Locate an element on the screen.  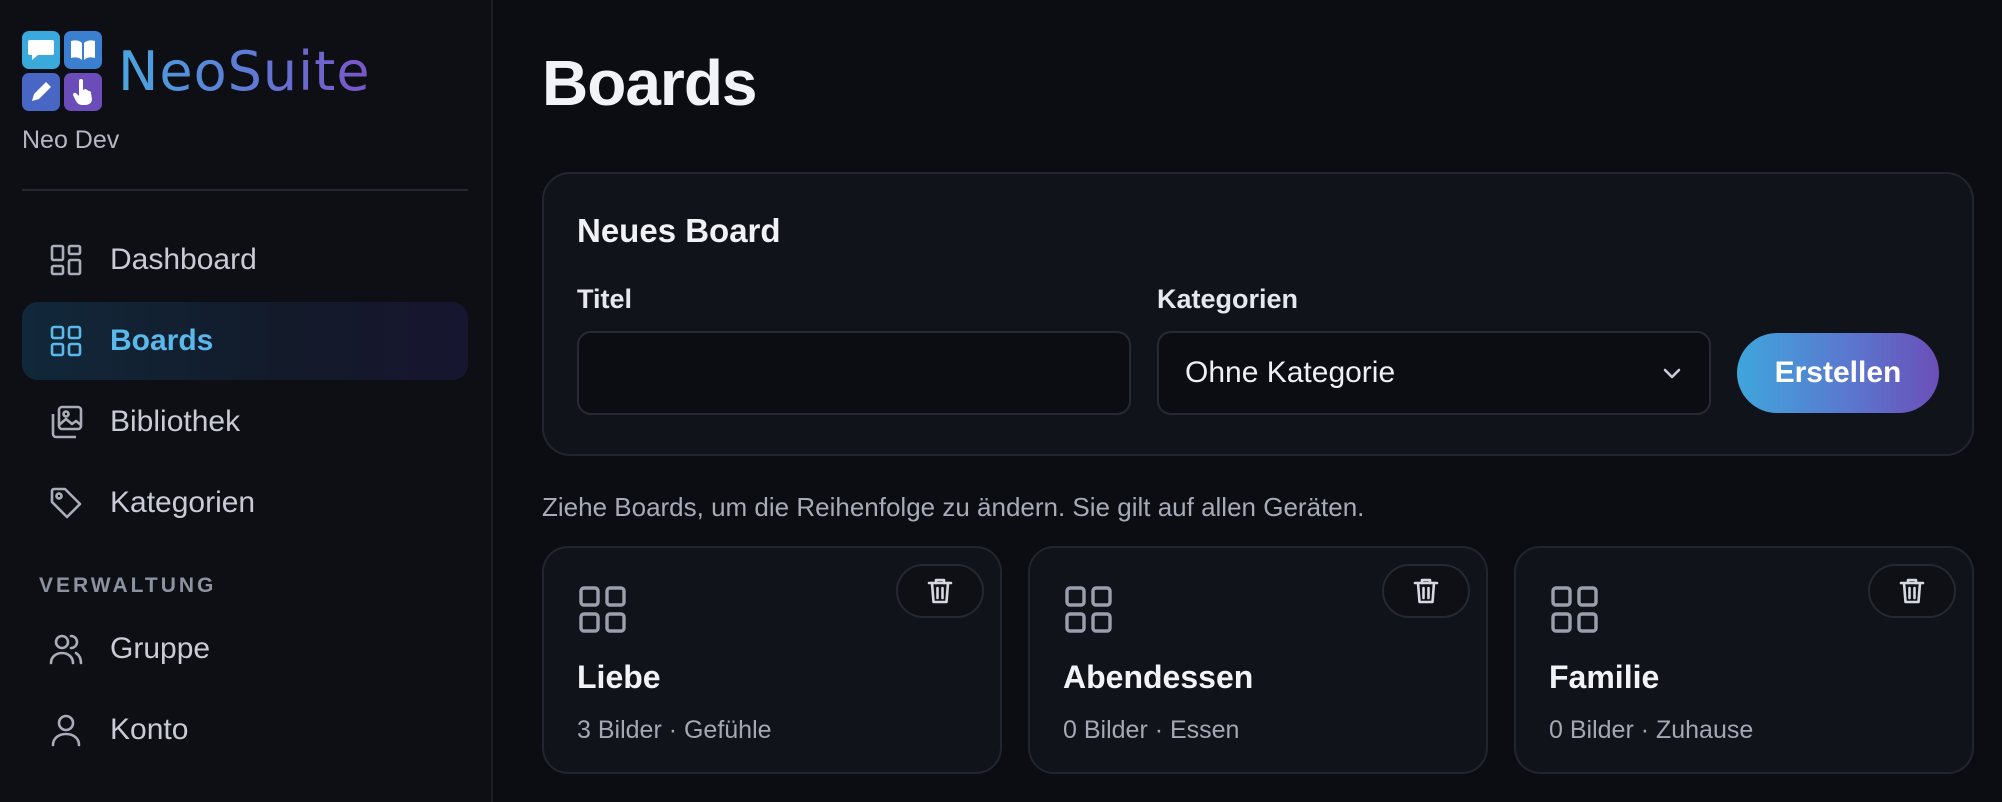
chat-bubble-icon is located at coordinates (41, 50).